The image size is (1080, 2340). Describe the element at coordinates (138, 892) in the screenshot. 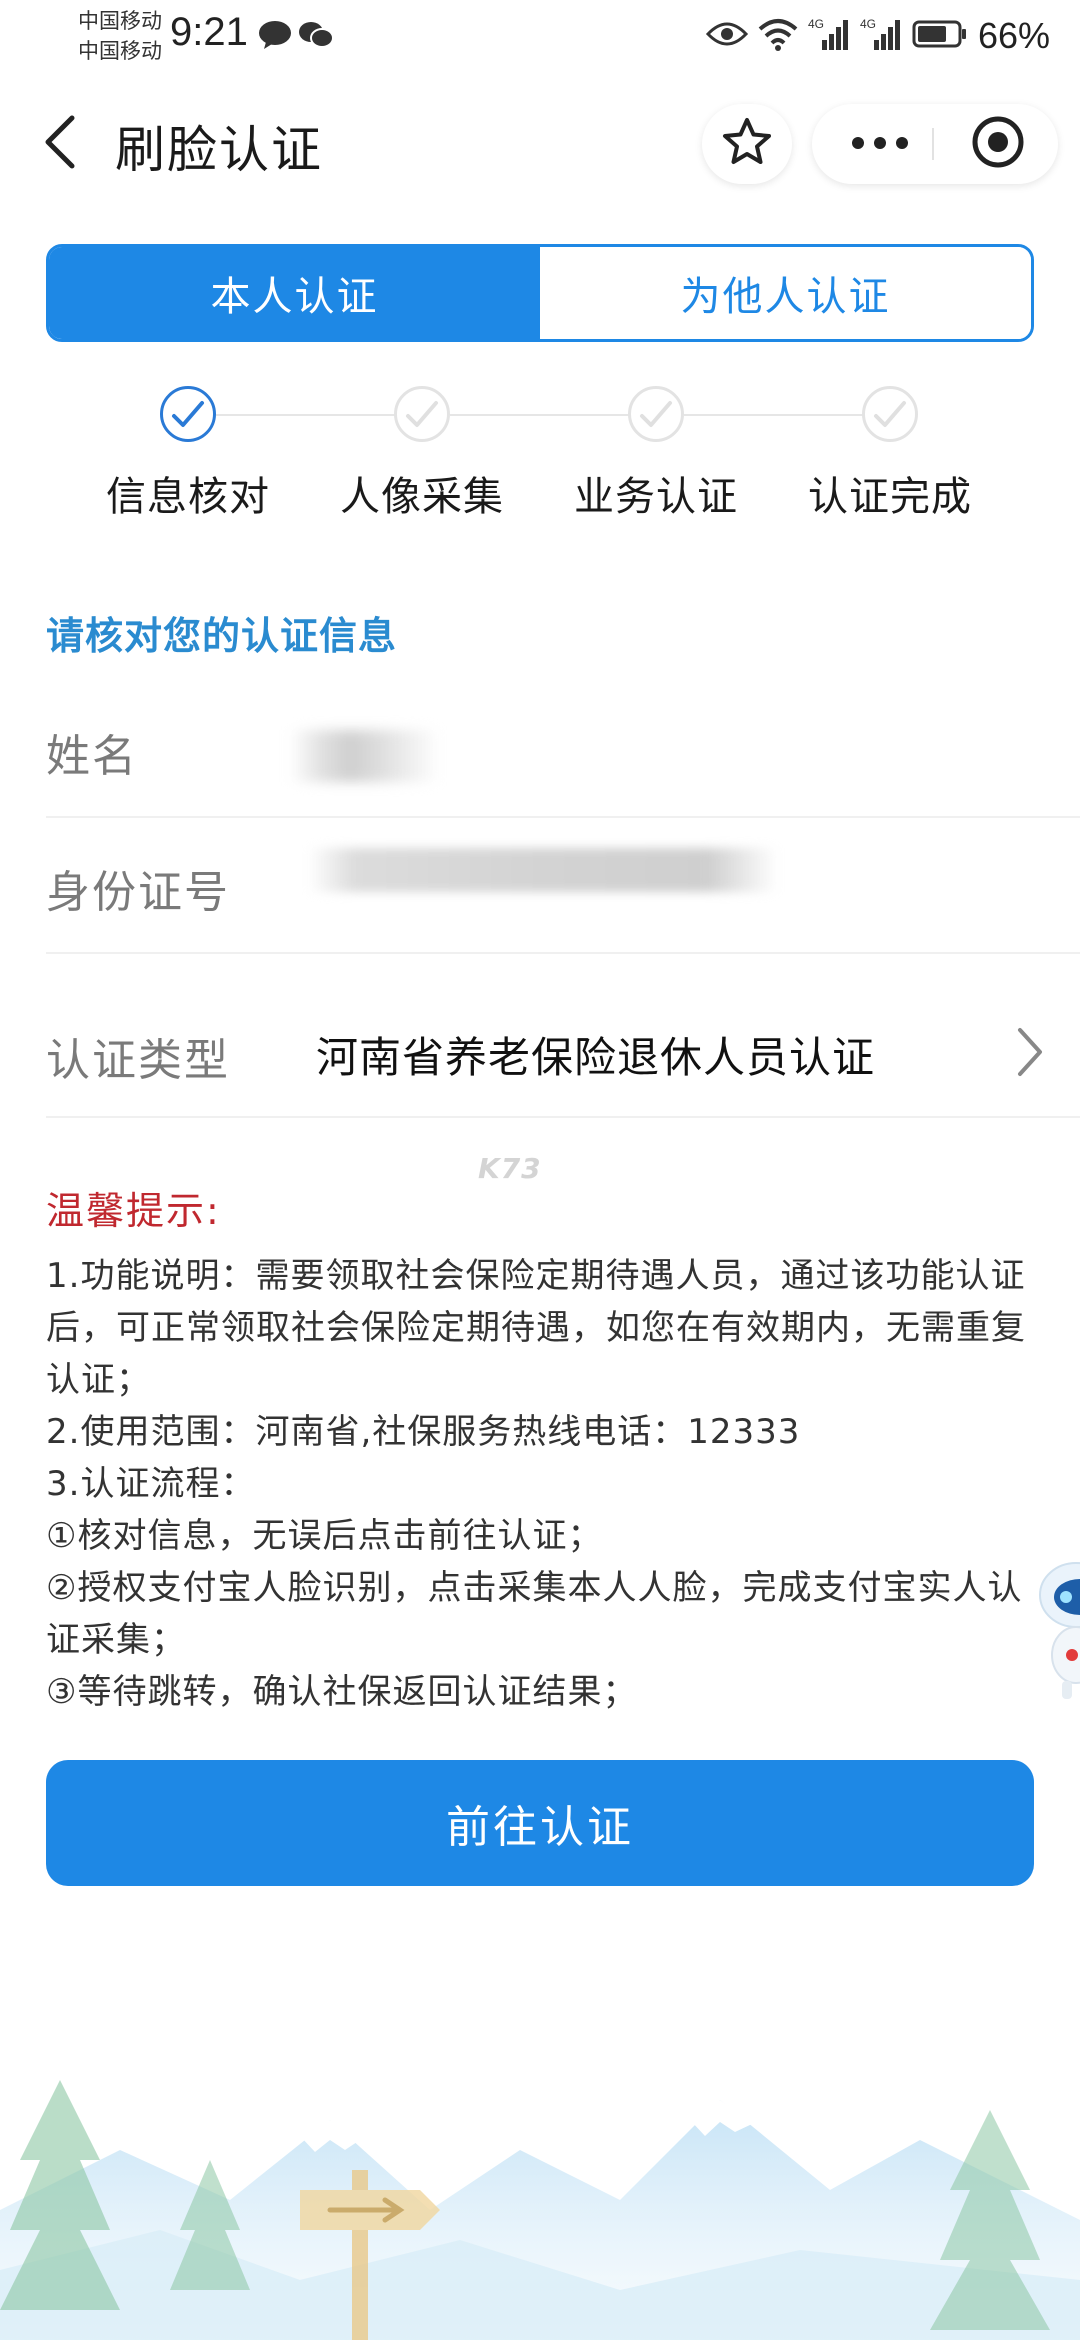

I see `id-label: 身份证号` at that location.